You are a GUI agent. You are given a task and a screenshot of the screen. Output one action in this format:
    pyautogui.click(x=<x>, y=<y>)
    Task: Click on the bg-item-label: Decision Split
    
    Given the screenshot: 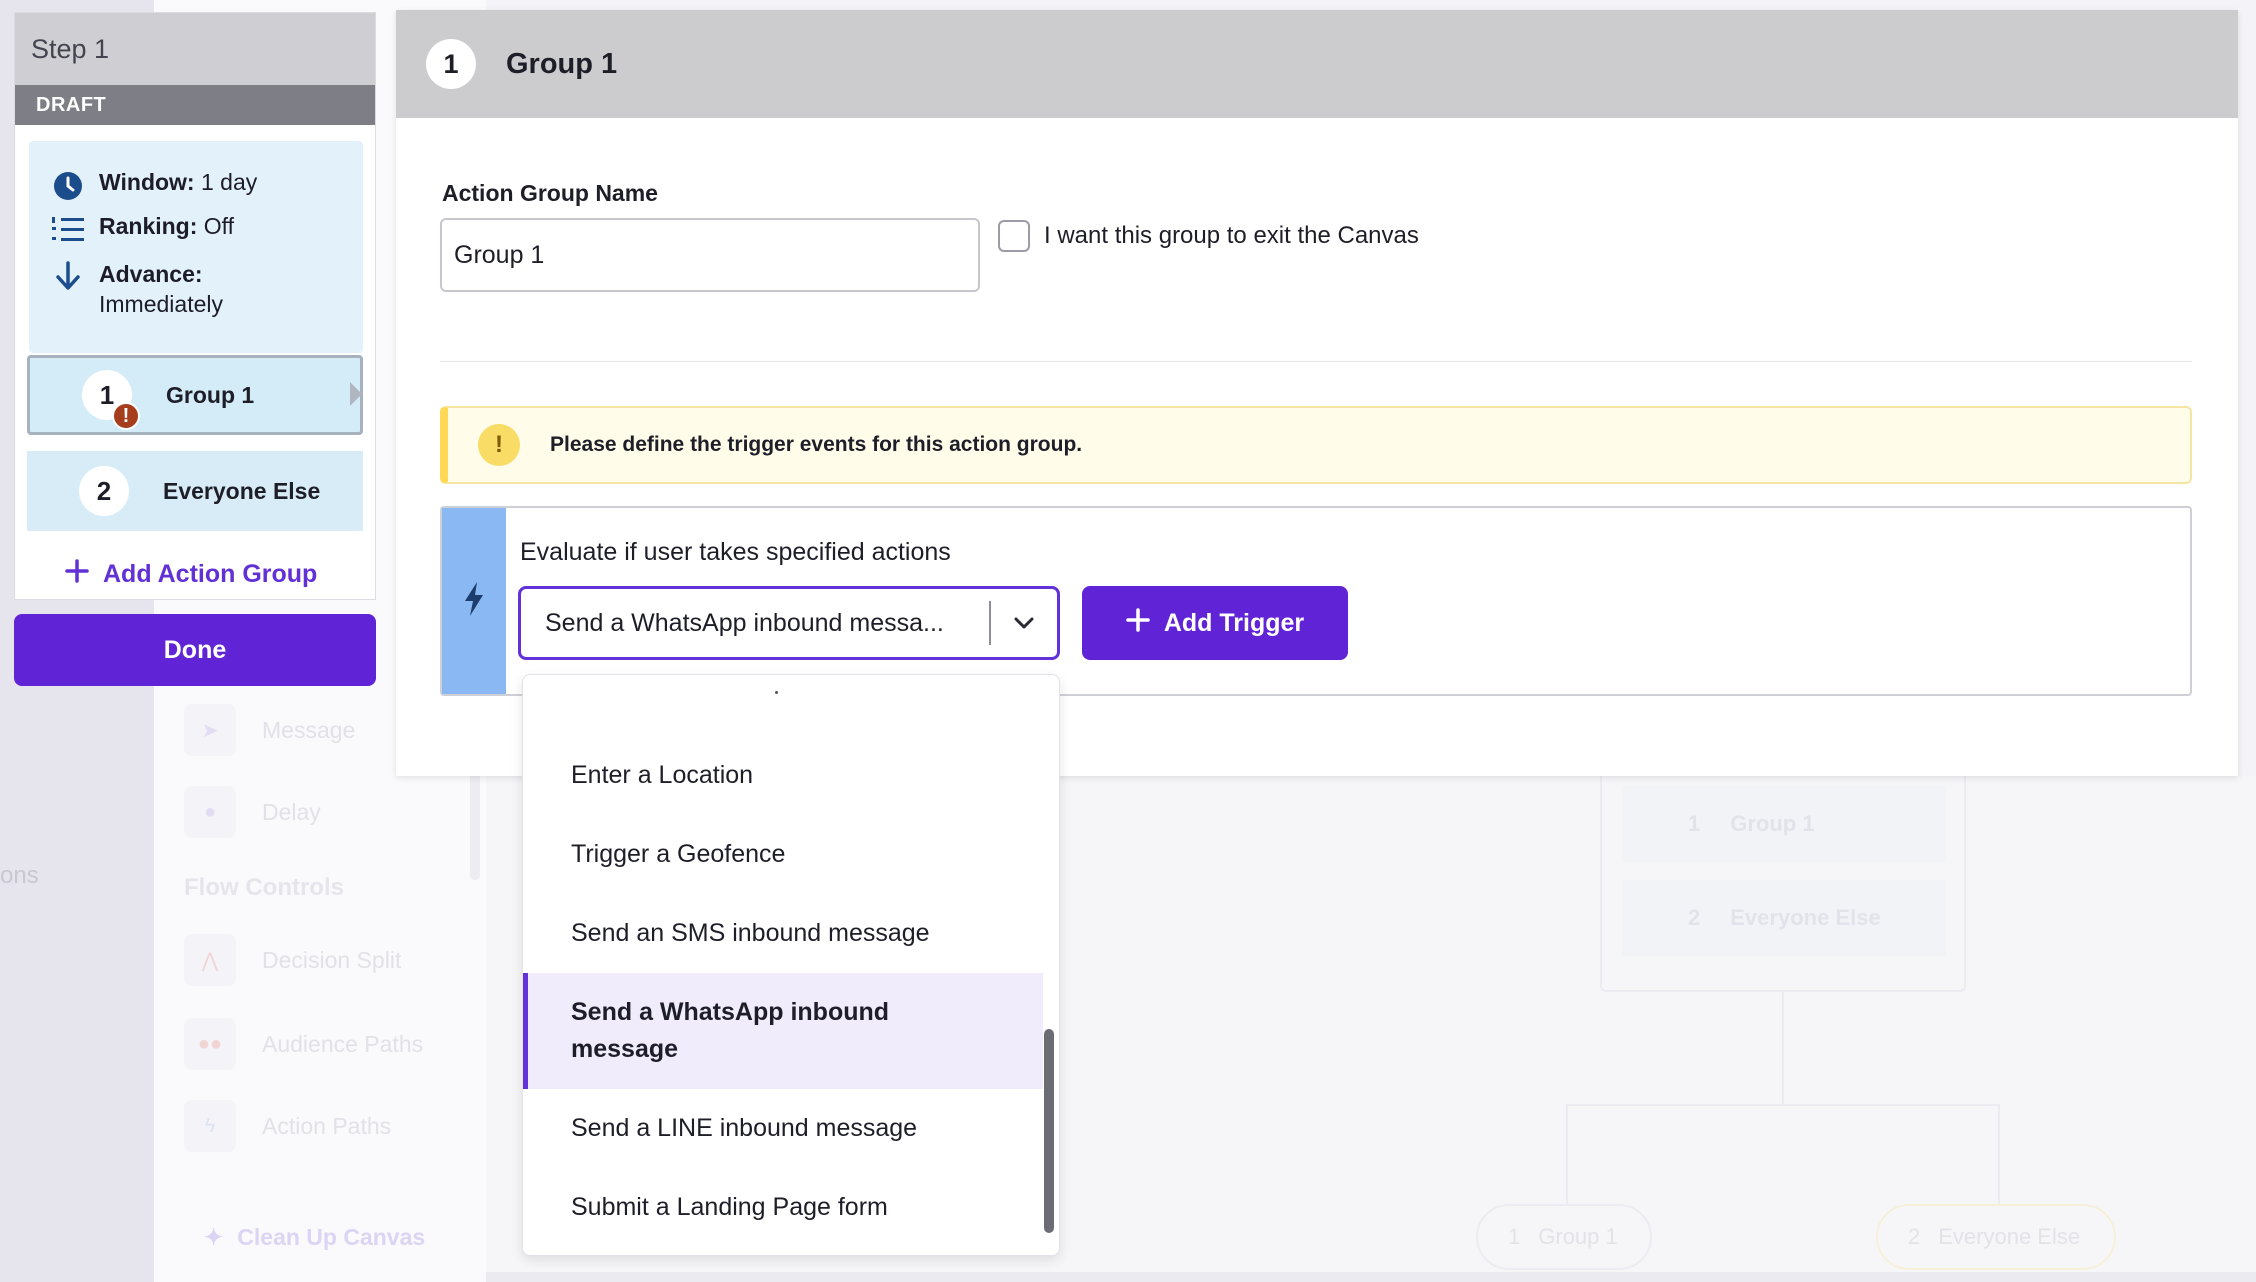 What is the action you would take?
    pyautogui.click(x=332, y=959)
    